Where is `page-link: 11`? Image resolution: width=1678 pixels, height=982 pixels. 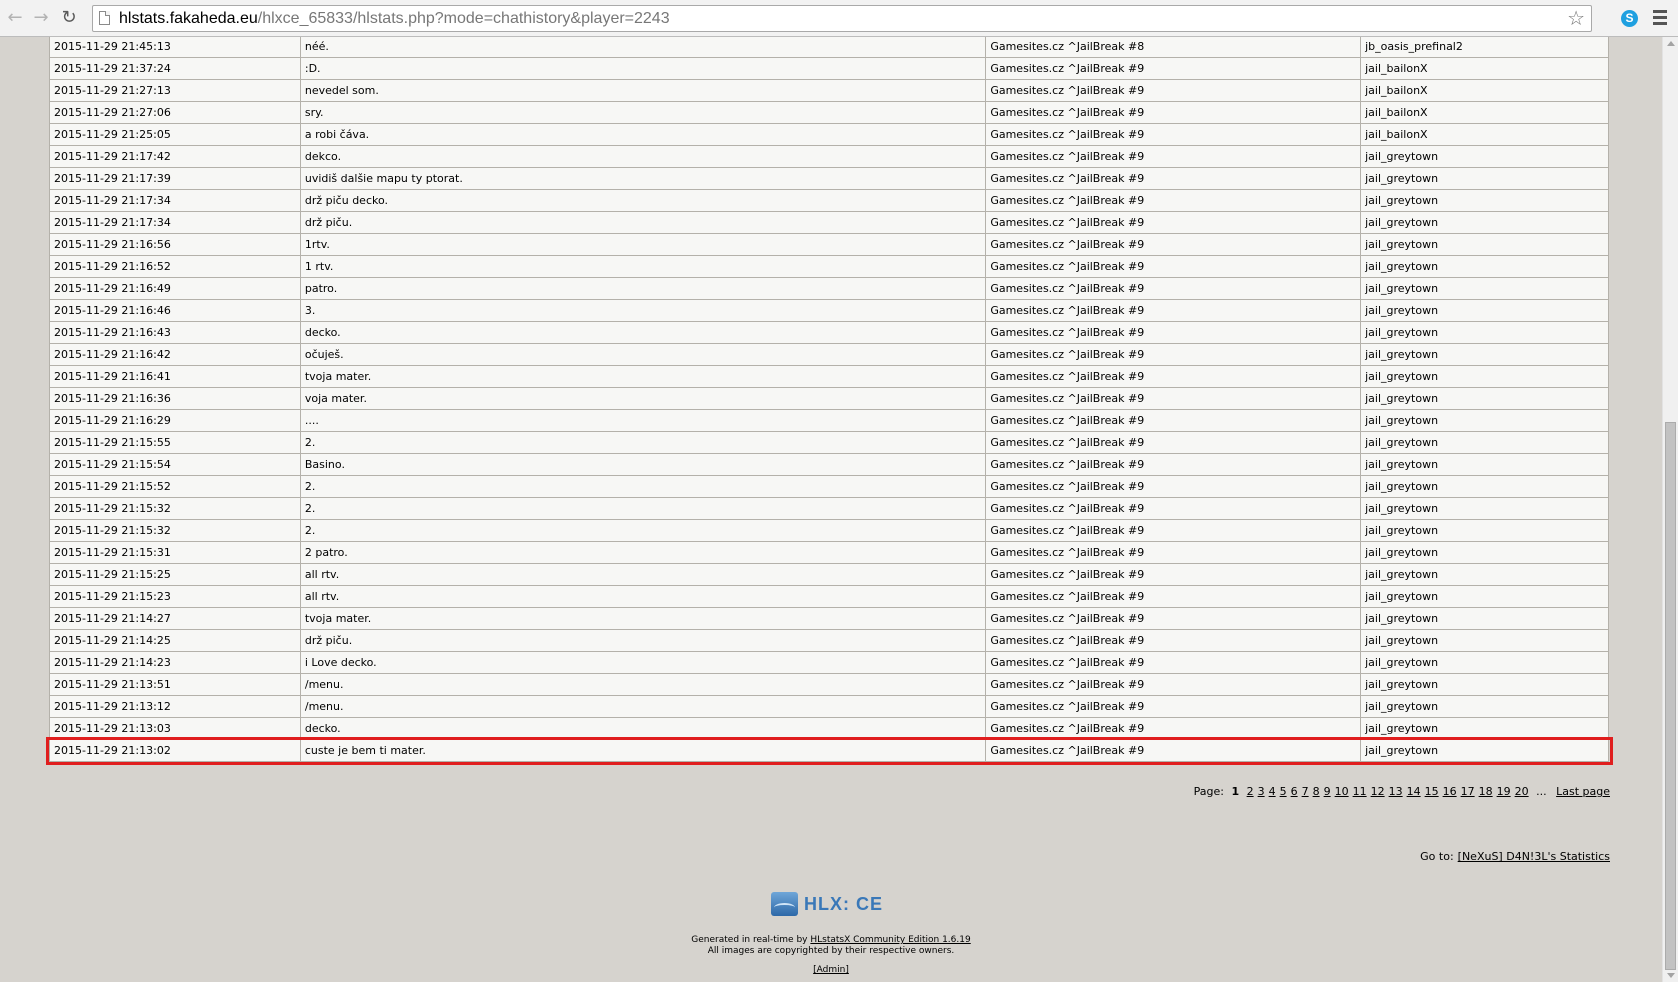 page-link: 11 is located at coordinates (1360, 791).